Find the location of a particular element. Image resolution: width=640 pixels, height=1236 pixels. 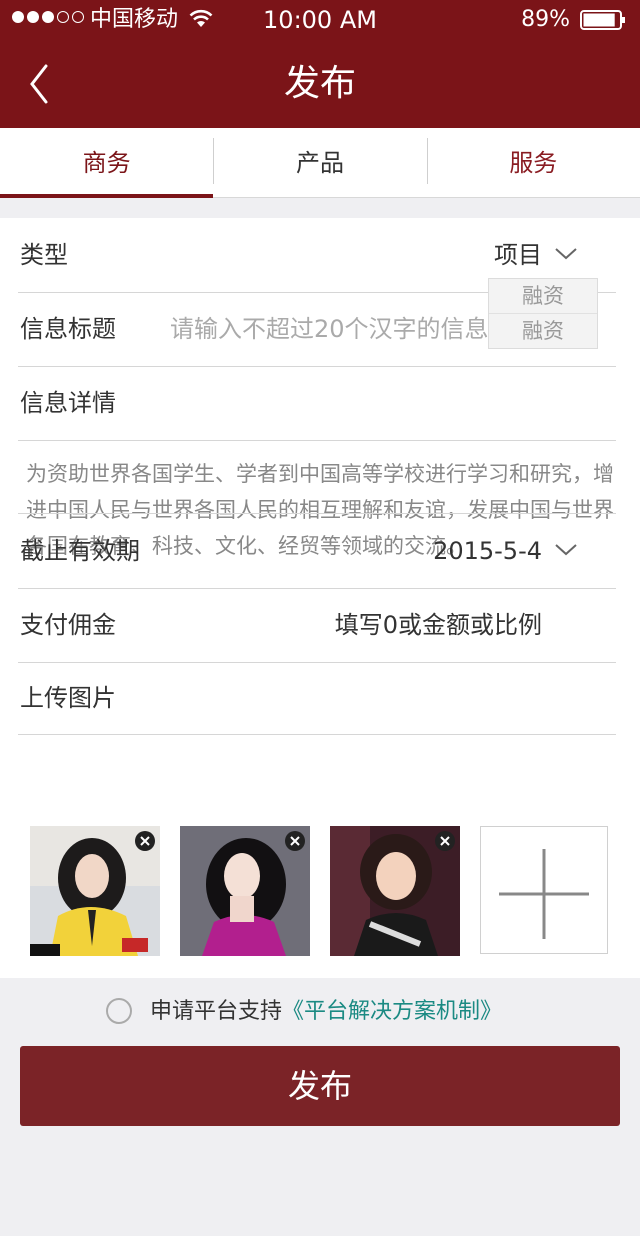

type-dropdown: 融资 融资 is located at coordinates (543, 313).